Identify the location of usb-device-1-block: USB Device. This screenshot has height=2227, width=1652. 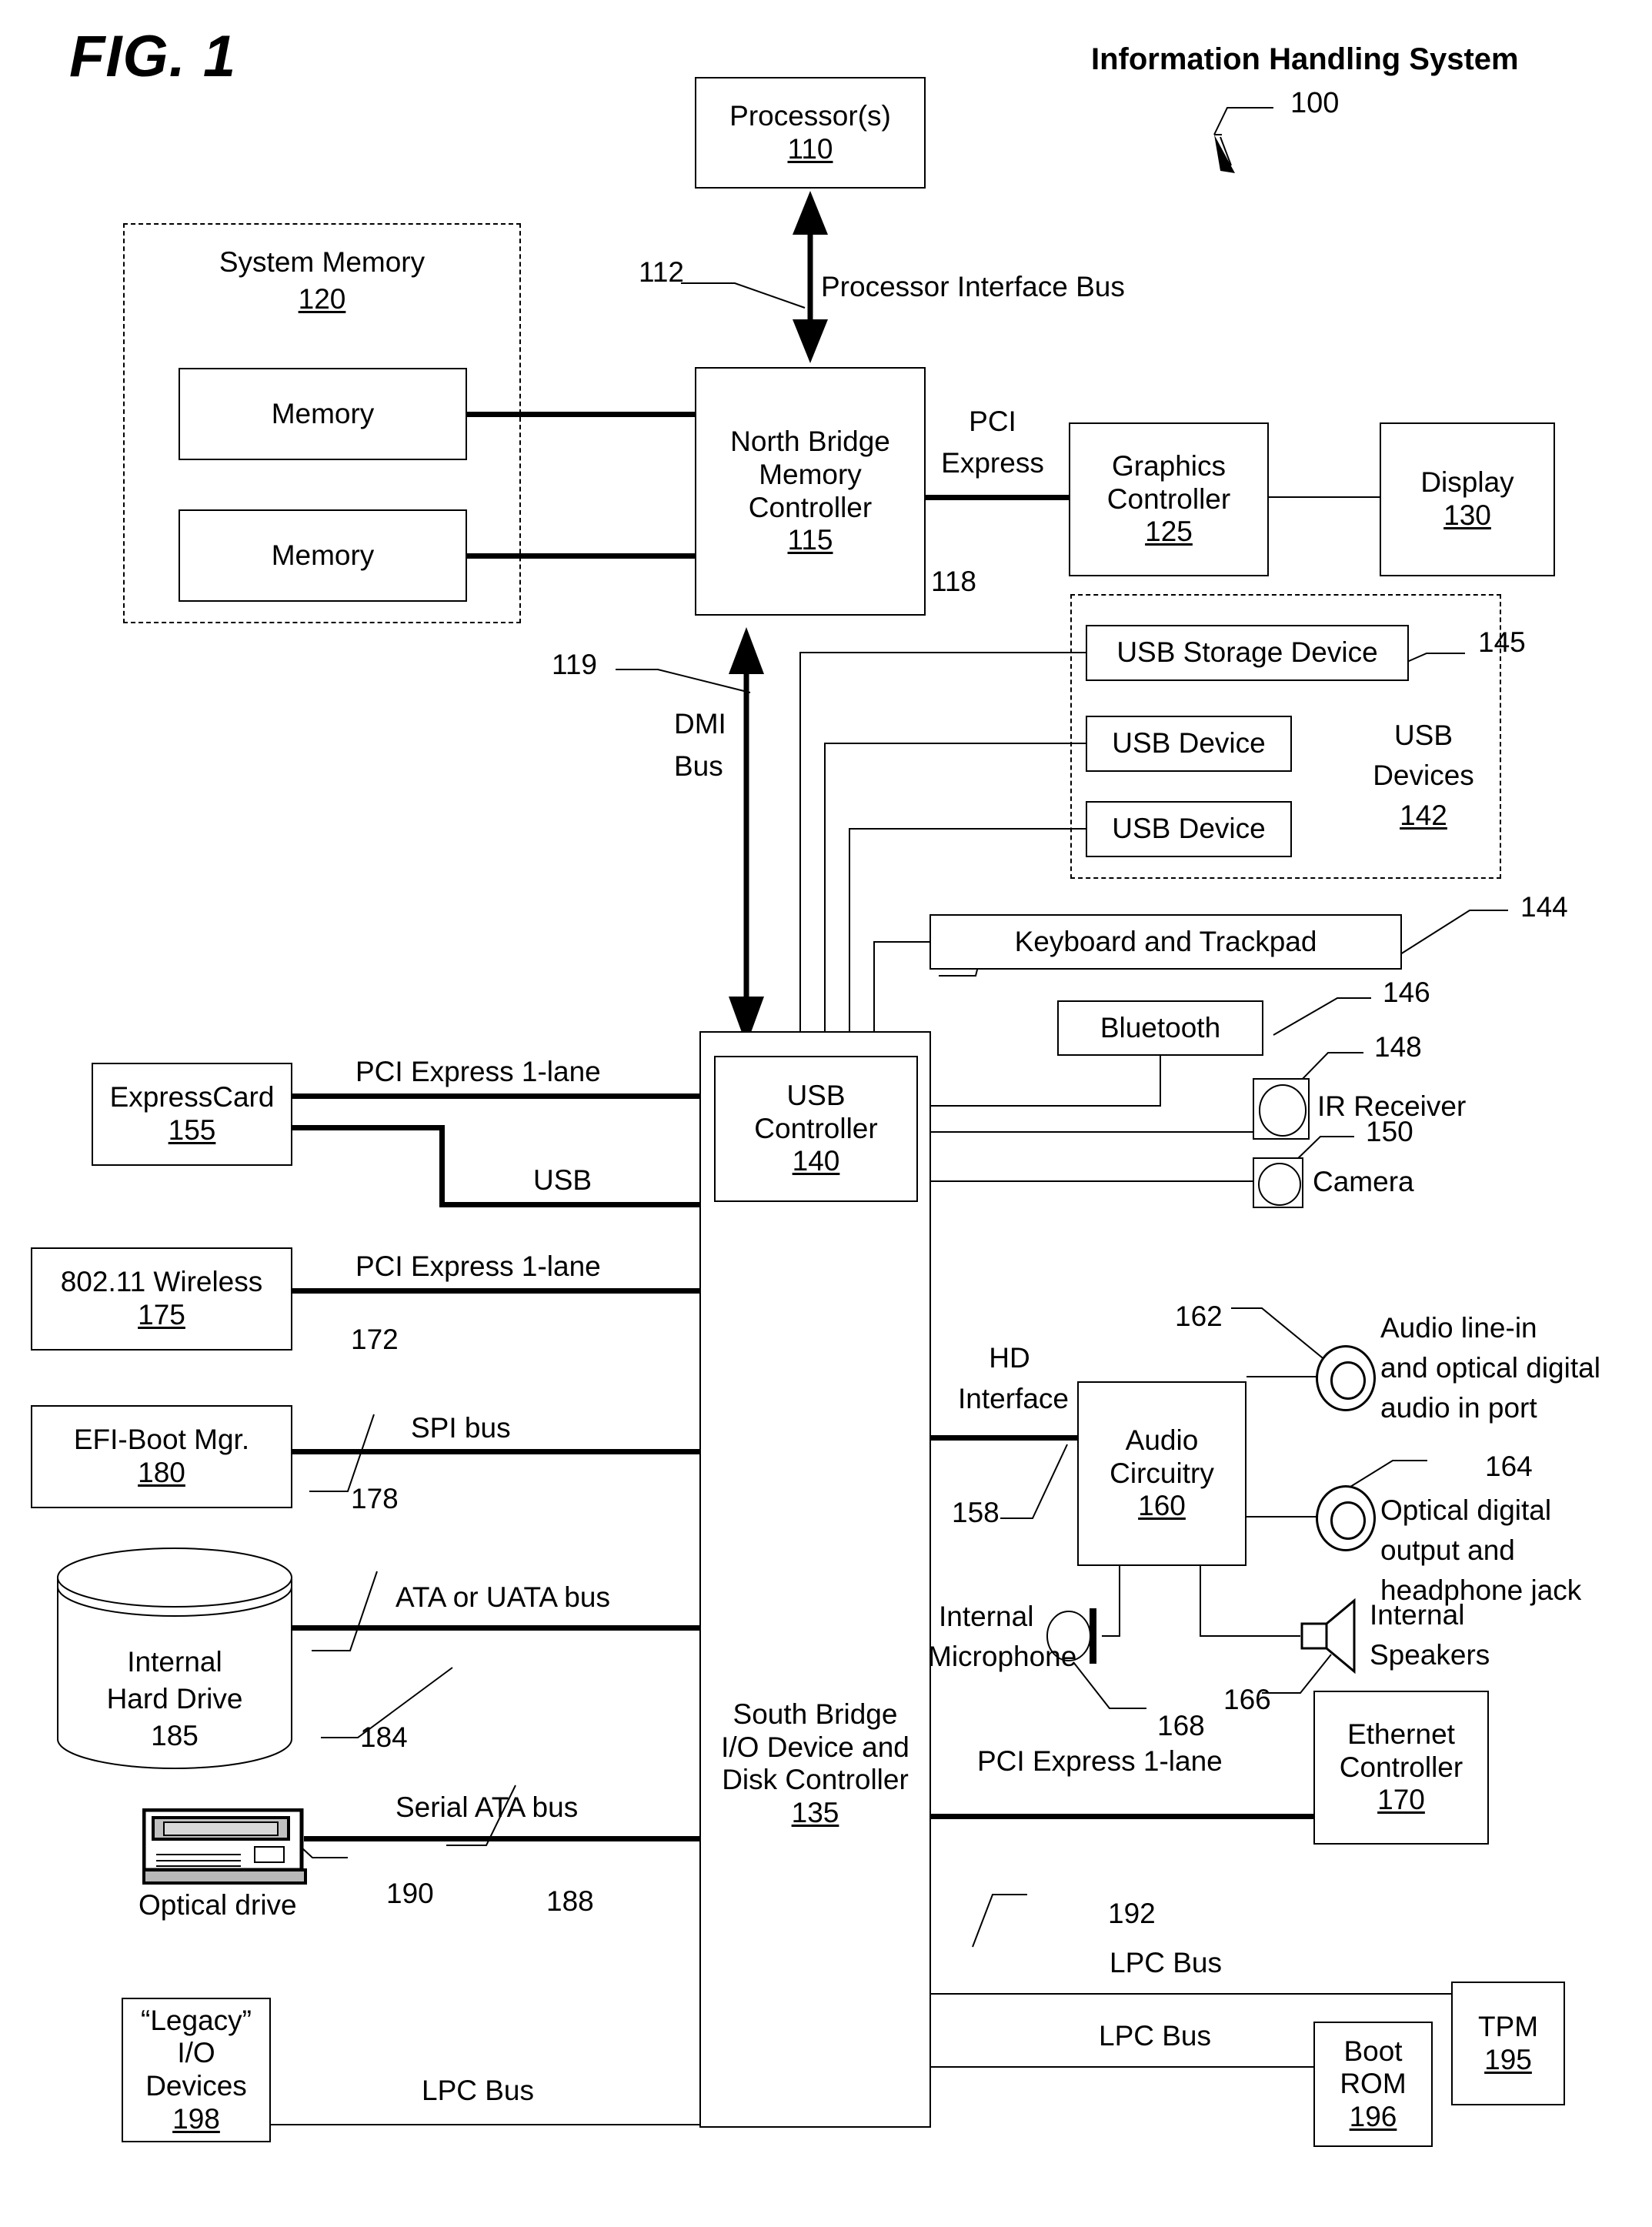
(1189, 744).